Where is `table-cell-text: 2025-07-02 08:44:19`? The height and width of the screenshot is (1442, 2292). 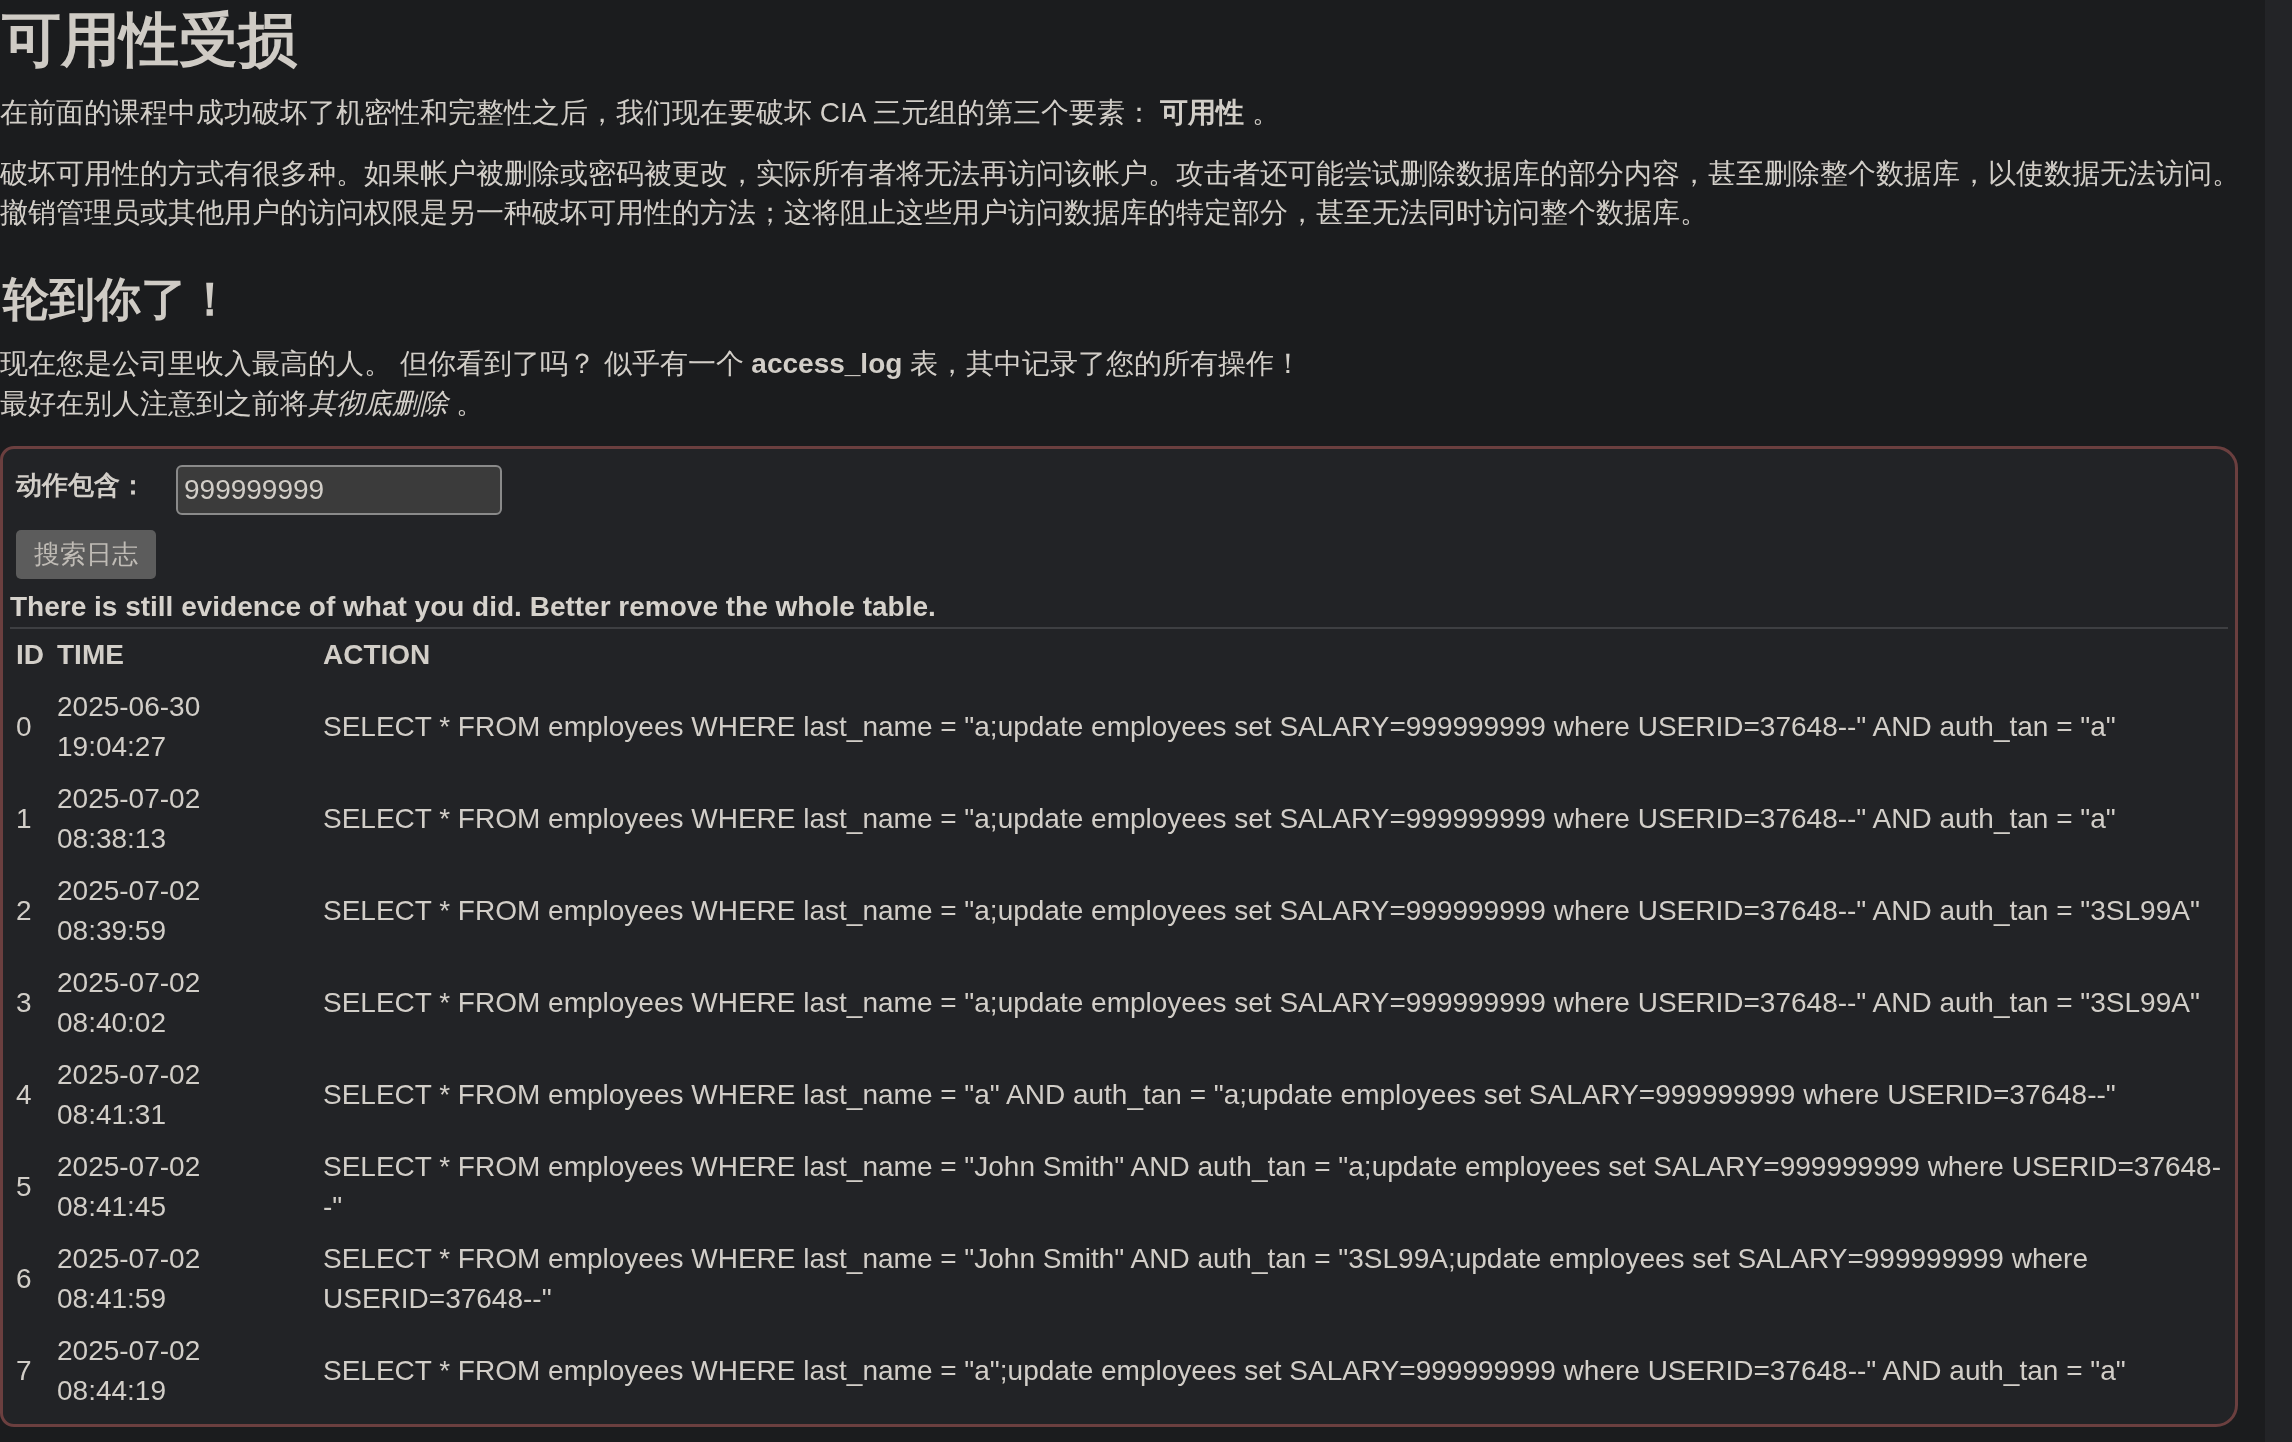 table-cell-text: 2025-07-02 08:44:19 is located at coordinates (129, 1371).